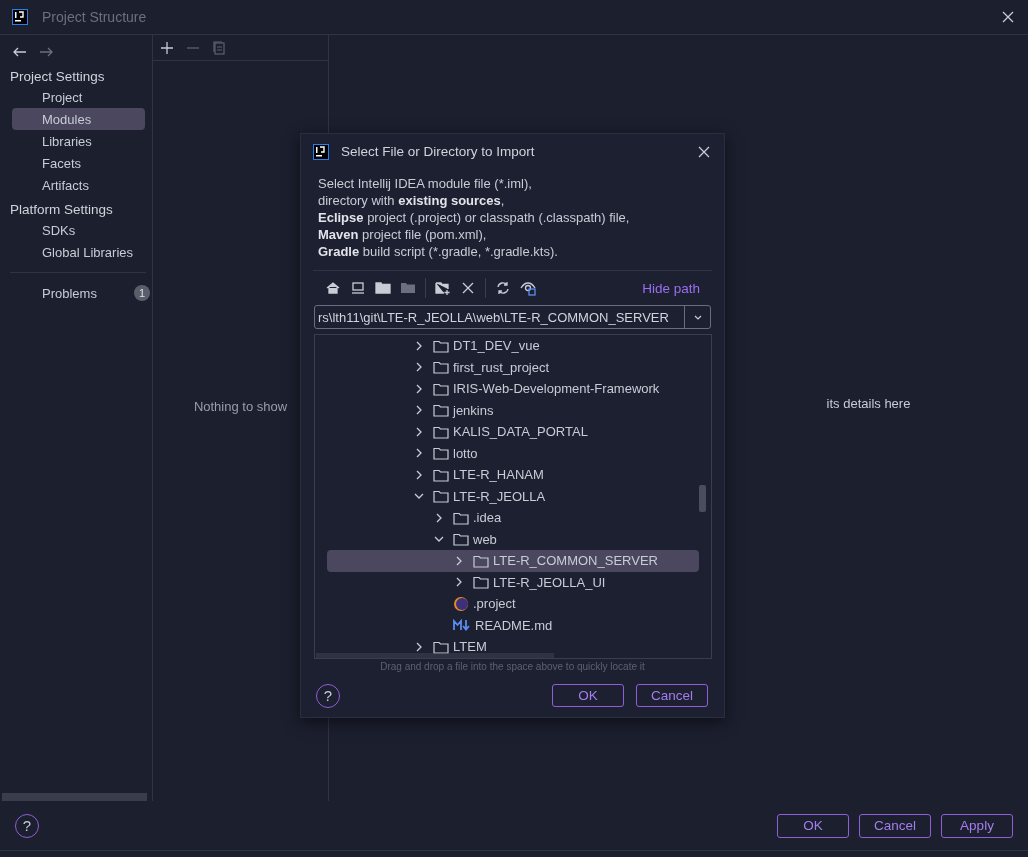  What do you see at coordinates (468, 288) in the screenshot?
I see `delete-icon` at bounding box center [468, 288].